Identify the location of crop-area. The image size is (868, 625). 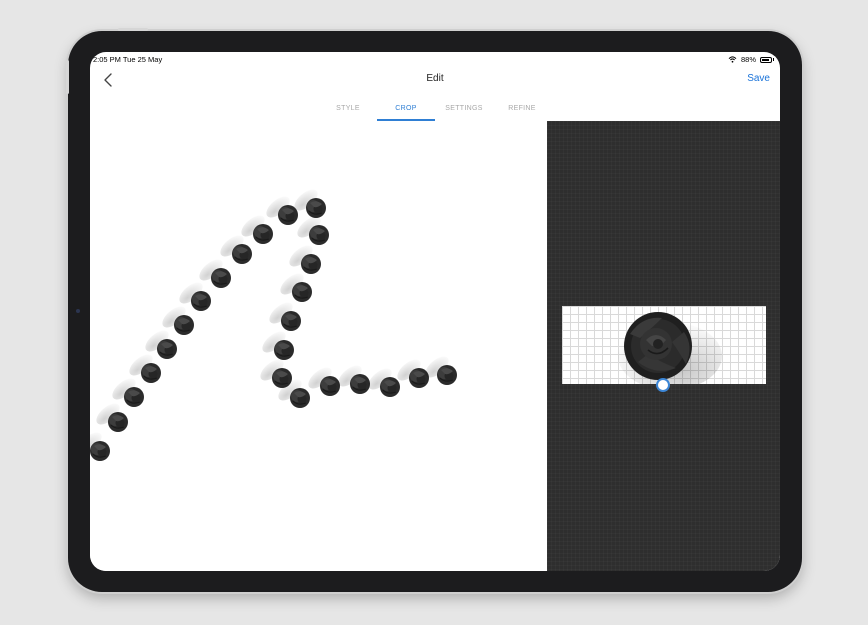
(664, 348).